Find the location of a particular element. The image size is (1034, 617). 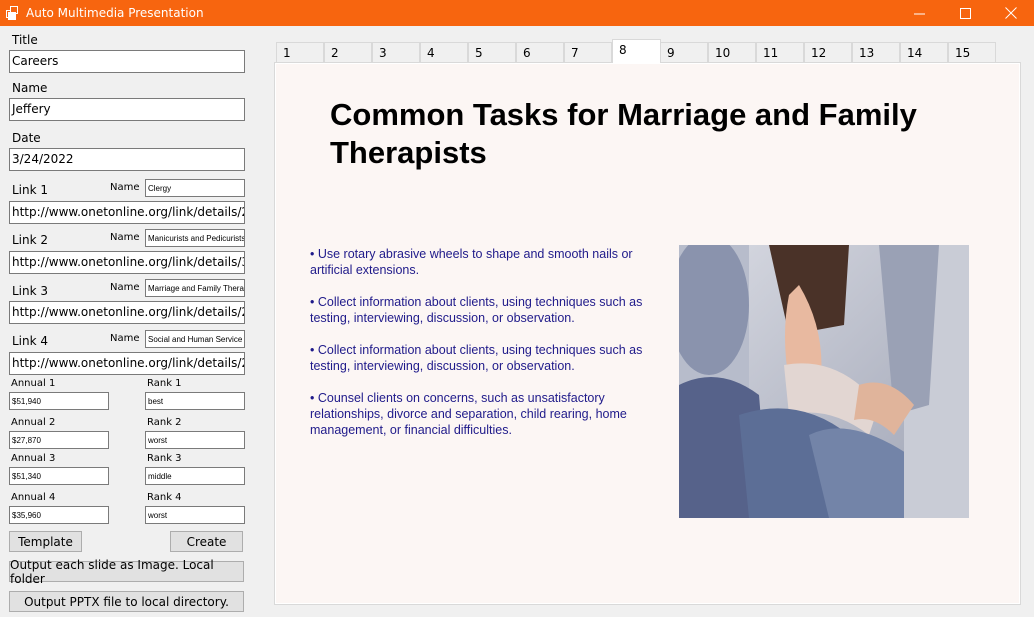

close-icon is located at coordinates (1011, 13).